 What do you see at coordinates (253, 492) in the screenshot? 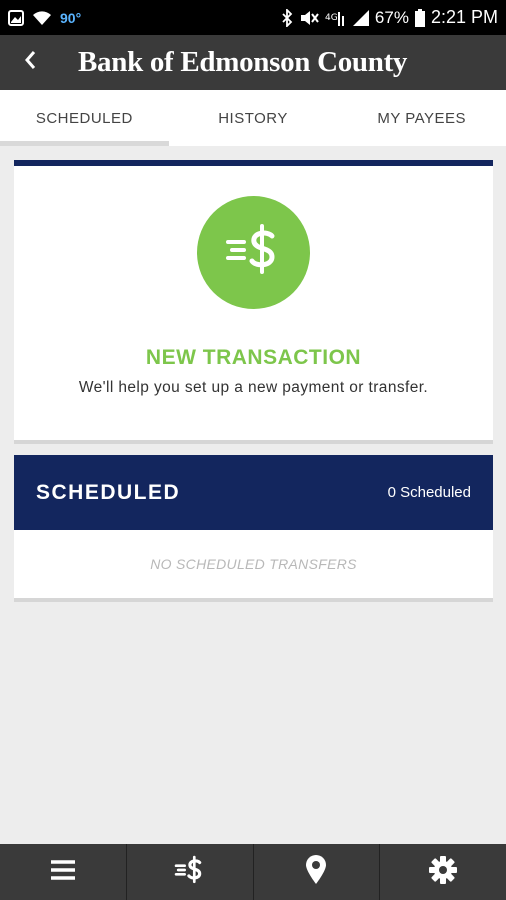
I see `scheduled-header: SCHEDULED 0 Scheduled` at bounding box center [253, 492].